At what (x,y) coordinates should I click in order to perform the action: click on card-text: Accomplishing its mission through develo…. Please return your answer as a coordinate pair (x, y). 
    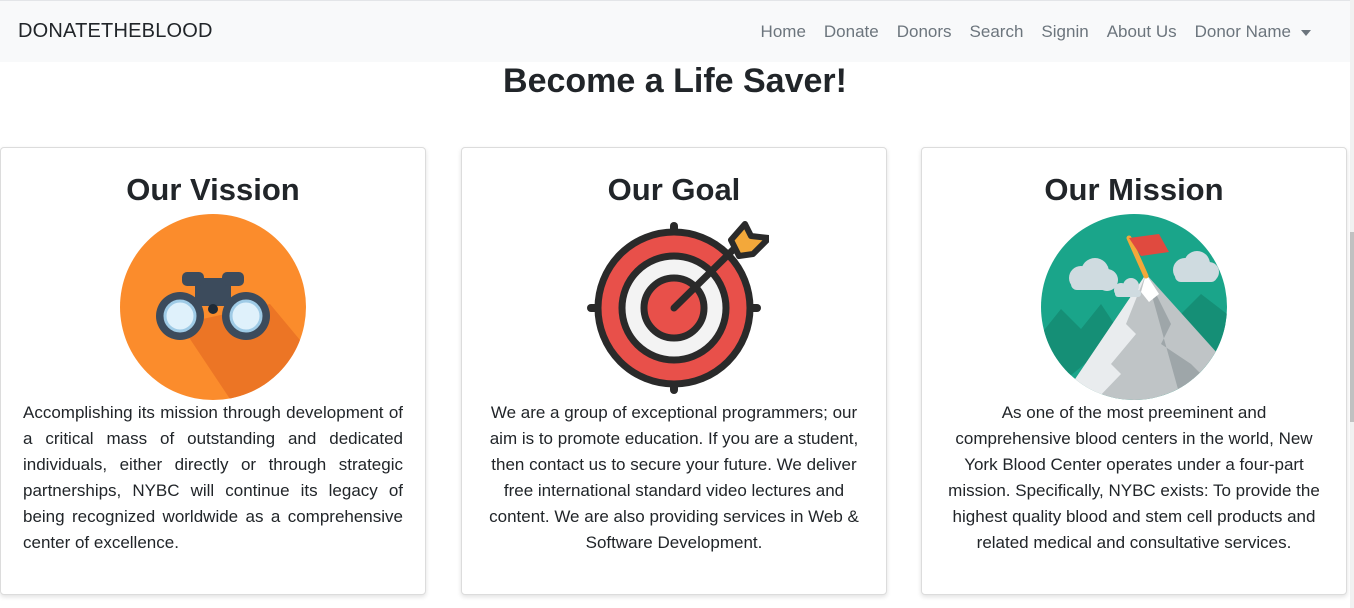
    Looking at the image, I should click on (213, 477).